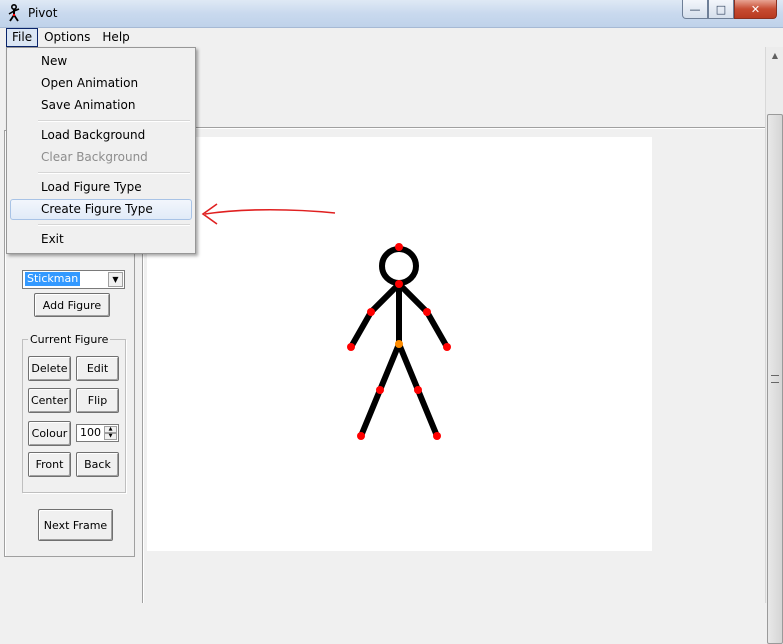 Image resolution: width=783 pixels, height=644 pixels. Describe the element at coordinates (97, 464) in the screenshot. I see `back-button: Back` at that location.